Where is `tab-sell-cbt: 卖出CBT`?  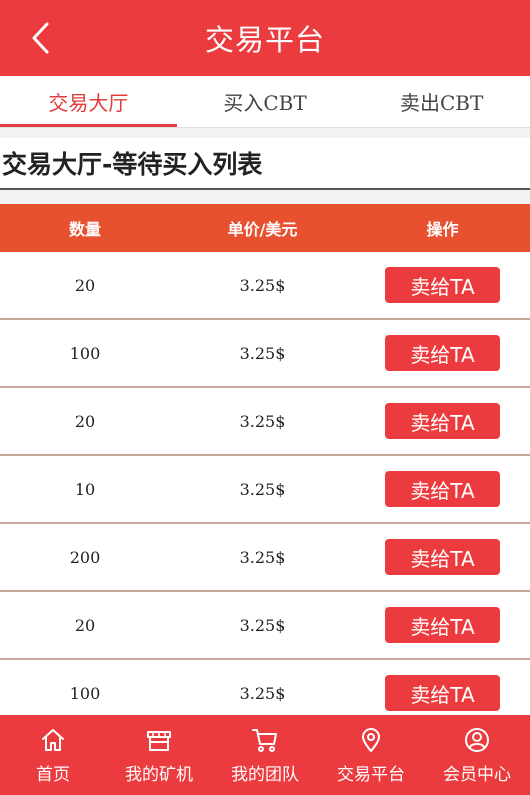 tab-sell-cbt: 卖出CBT is located at coordinates (441, 101).